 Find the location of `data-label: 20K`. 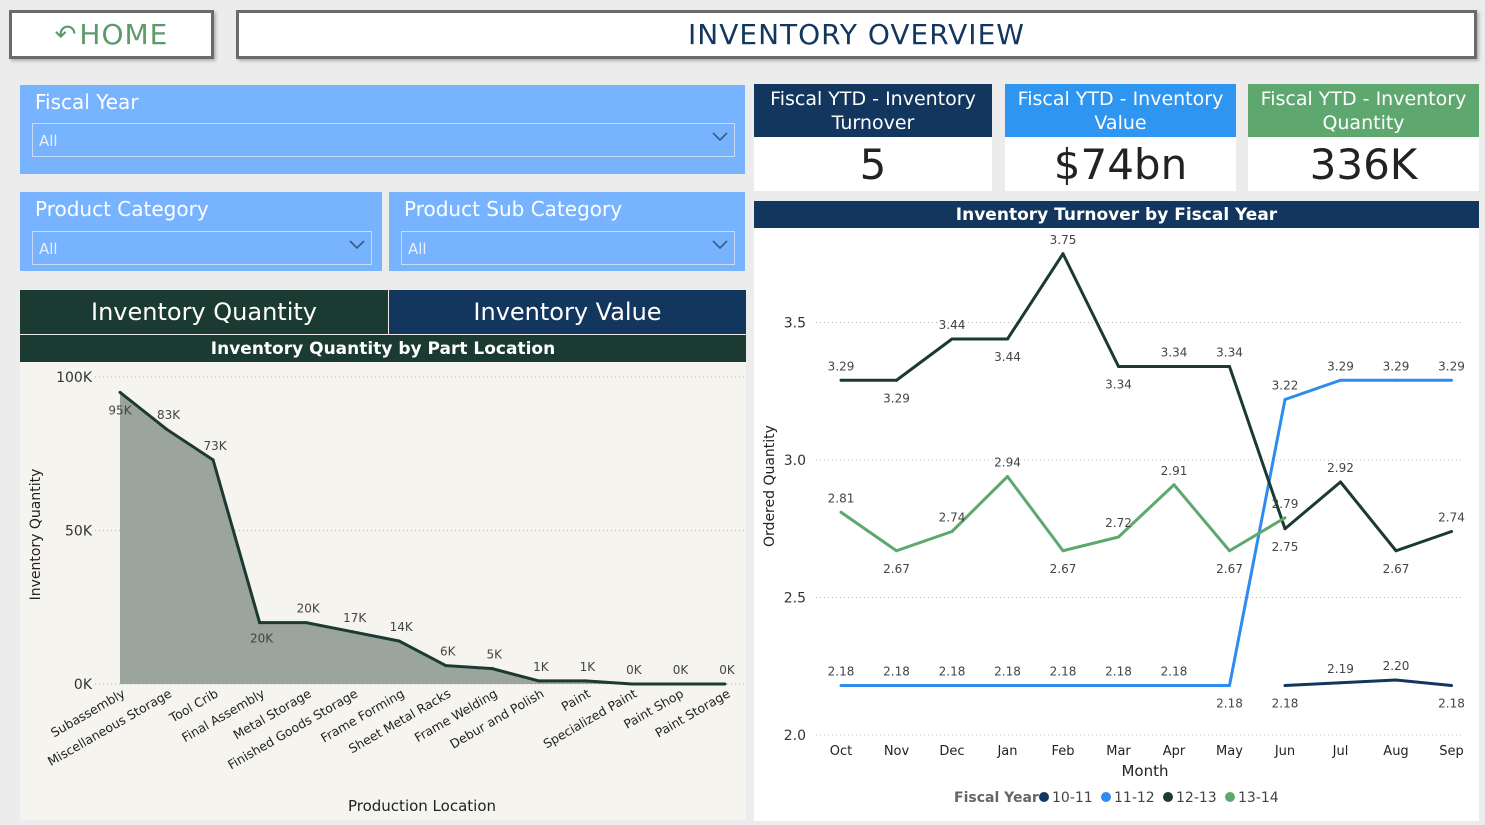

data-label: 20K is located at coordinates (262, 639).